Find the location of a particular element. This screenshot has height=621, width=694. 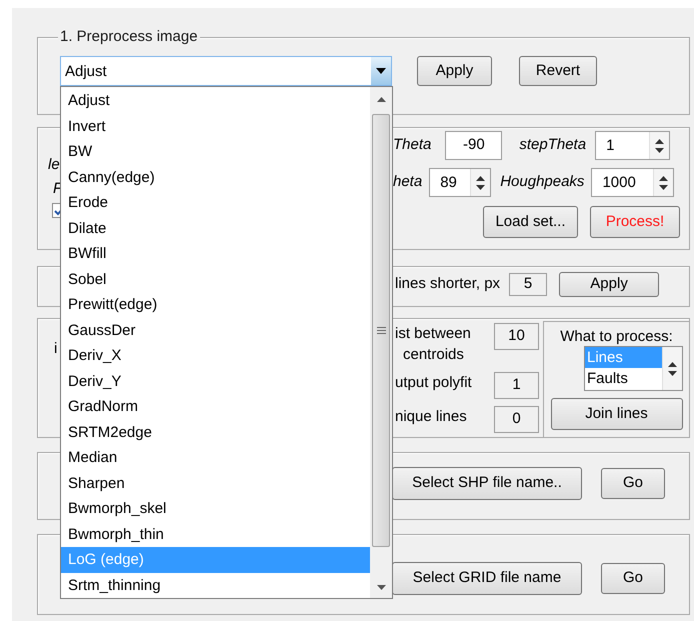

dropdown-option: Bwmorph_skel is located at coordinates (215, 509).